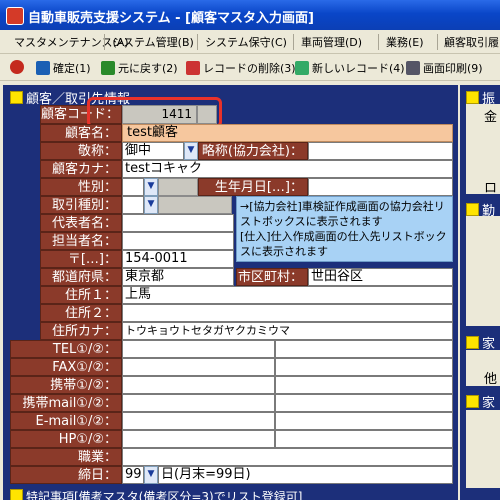  I want to click on contact-field, so click(178, 241).